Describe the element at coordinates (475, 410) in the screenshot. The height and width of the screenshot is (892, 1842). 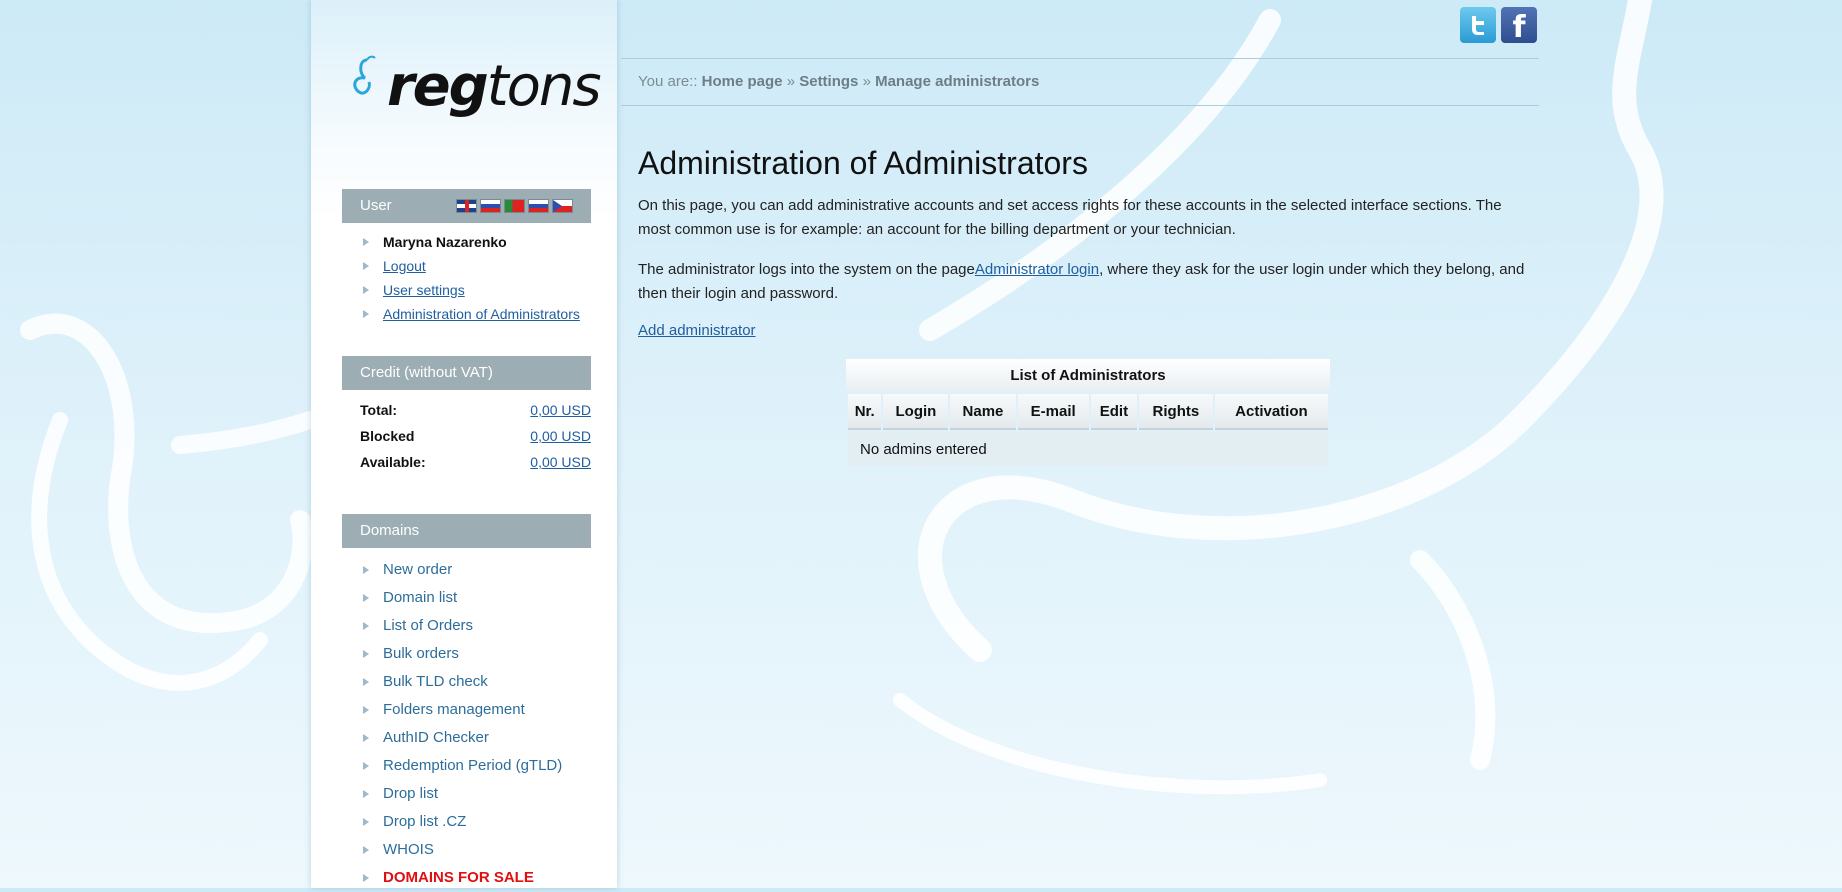
I see `credit-row-total: Total: 0,00 USD` at that location.